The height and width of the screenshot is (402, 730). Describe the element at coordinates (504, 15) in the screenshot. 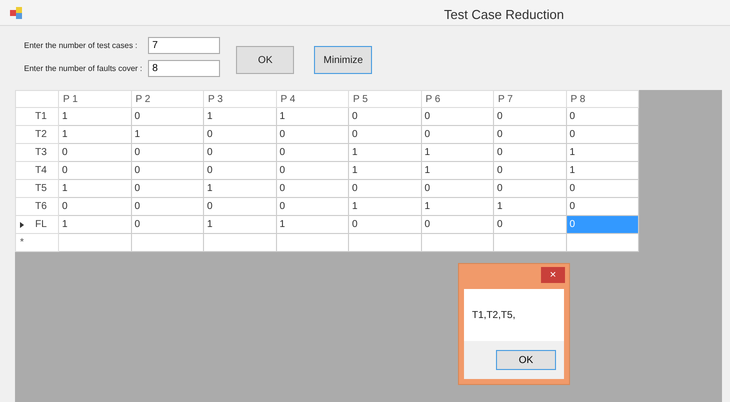

I see `window-title: Test Case Reduction` at that location.